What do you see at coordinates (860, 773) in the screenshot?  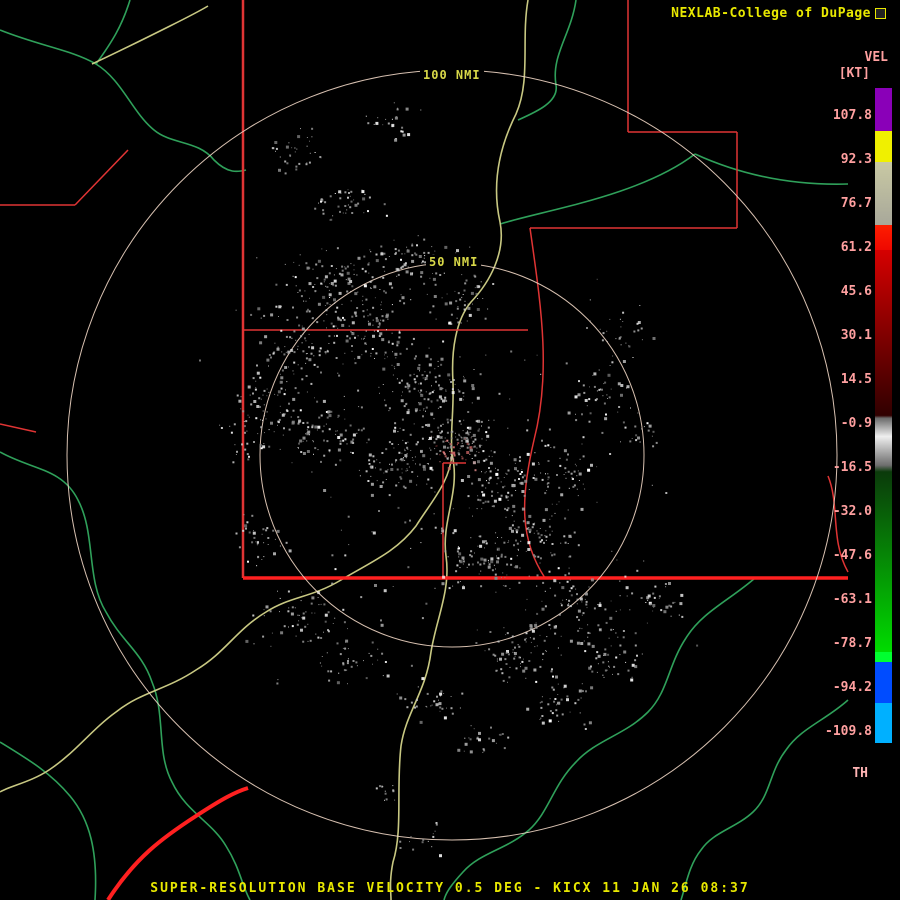 I see `colorbar-threshold-label: TH` at bounding box center [860, 773].